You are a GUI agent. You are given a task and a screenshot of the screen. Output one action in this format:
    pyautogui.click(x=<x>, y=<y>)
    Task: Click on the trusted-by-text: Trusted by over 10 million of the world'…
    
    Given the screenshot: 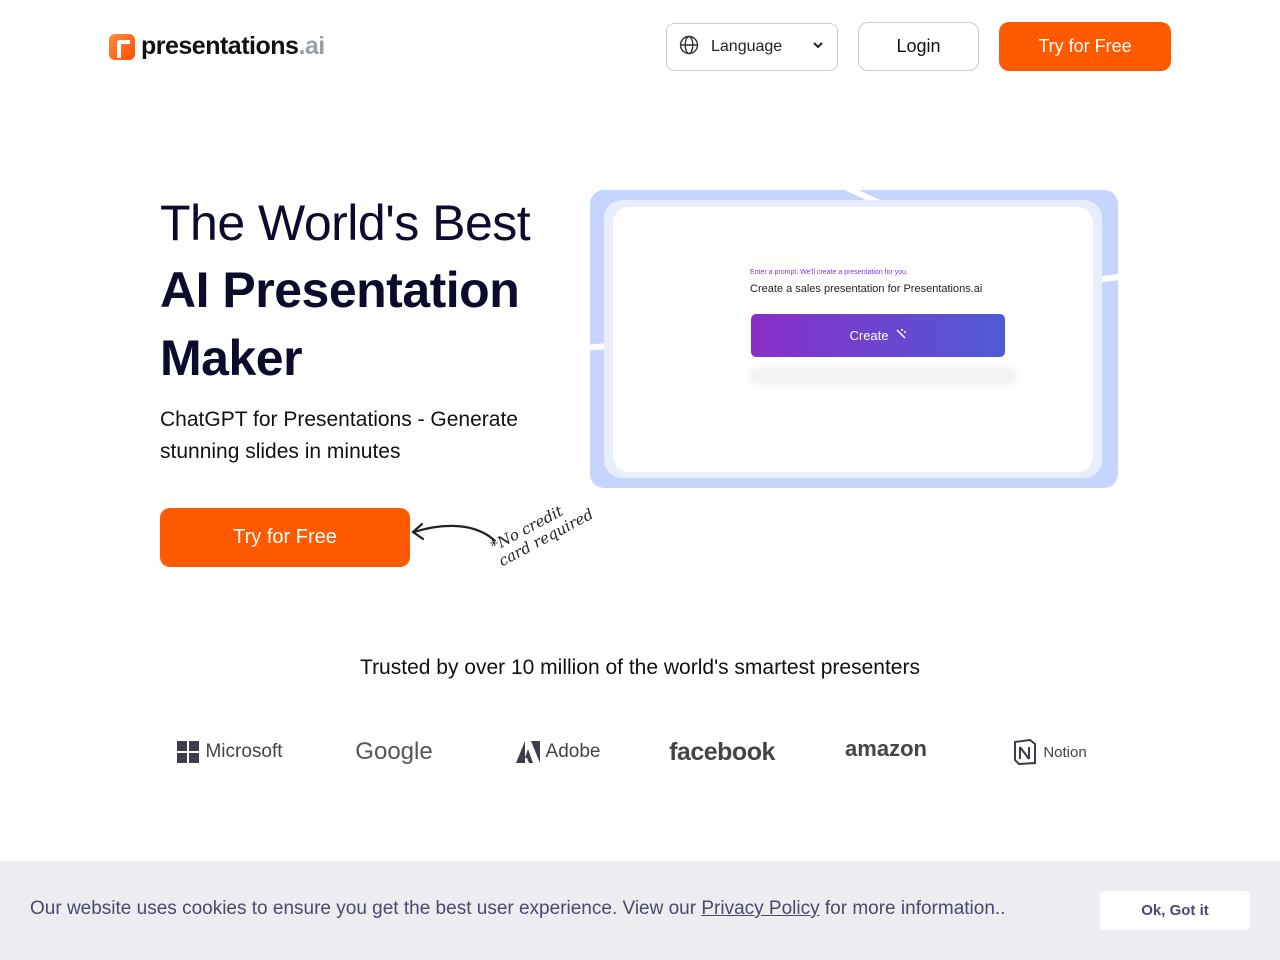 What is the action you would take?
    pyautogui.click(x=640, y=667)
    